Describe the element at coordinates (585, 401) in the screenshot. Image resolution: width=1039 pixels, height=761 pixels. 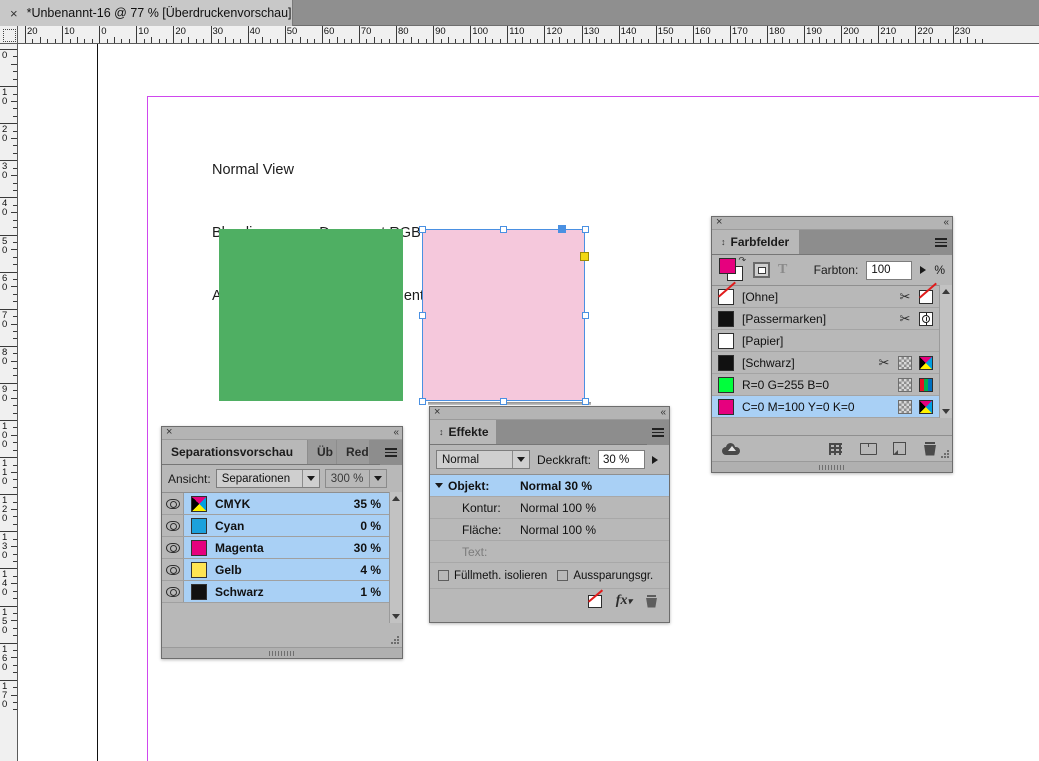
I see `selection-handle-br` at that location.